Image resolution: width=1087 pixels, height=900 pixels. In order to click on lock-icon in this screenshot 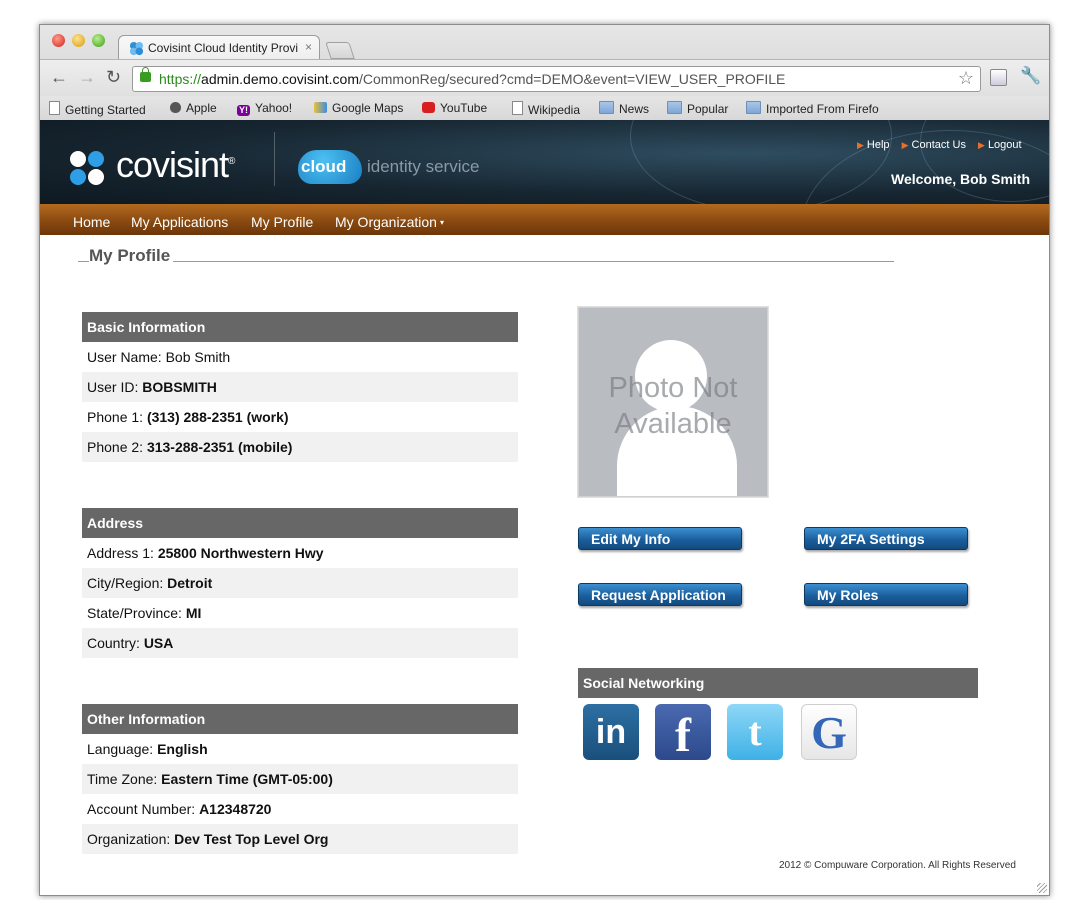, I will do `click(145, 74)`.